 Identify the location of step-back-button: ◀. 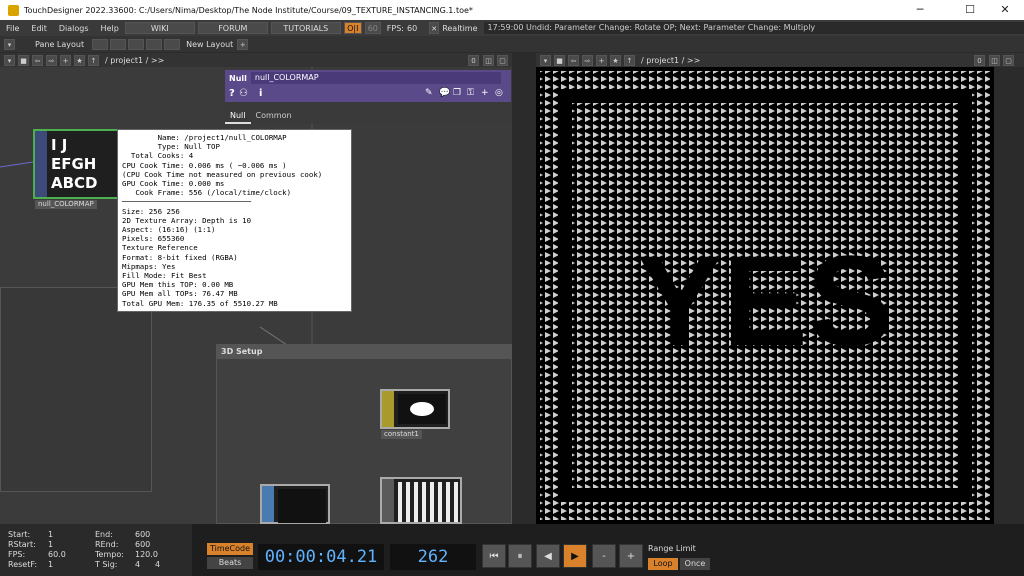
(548, 556).